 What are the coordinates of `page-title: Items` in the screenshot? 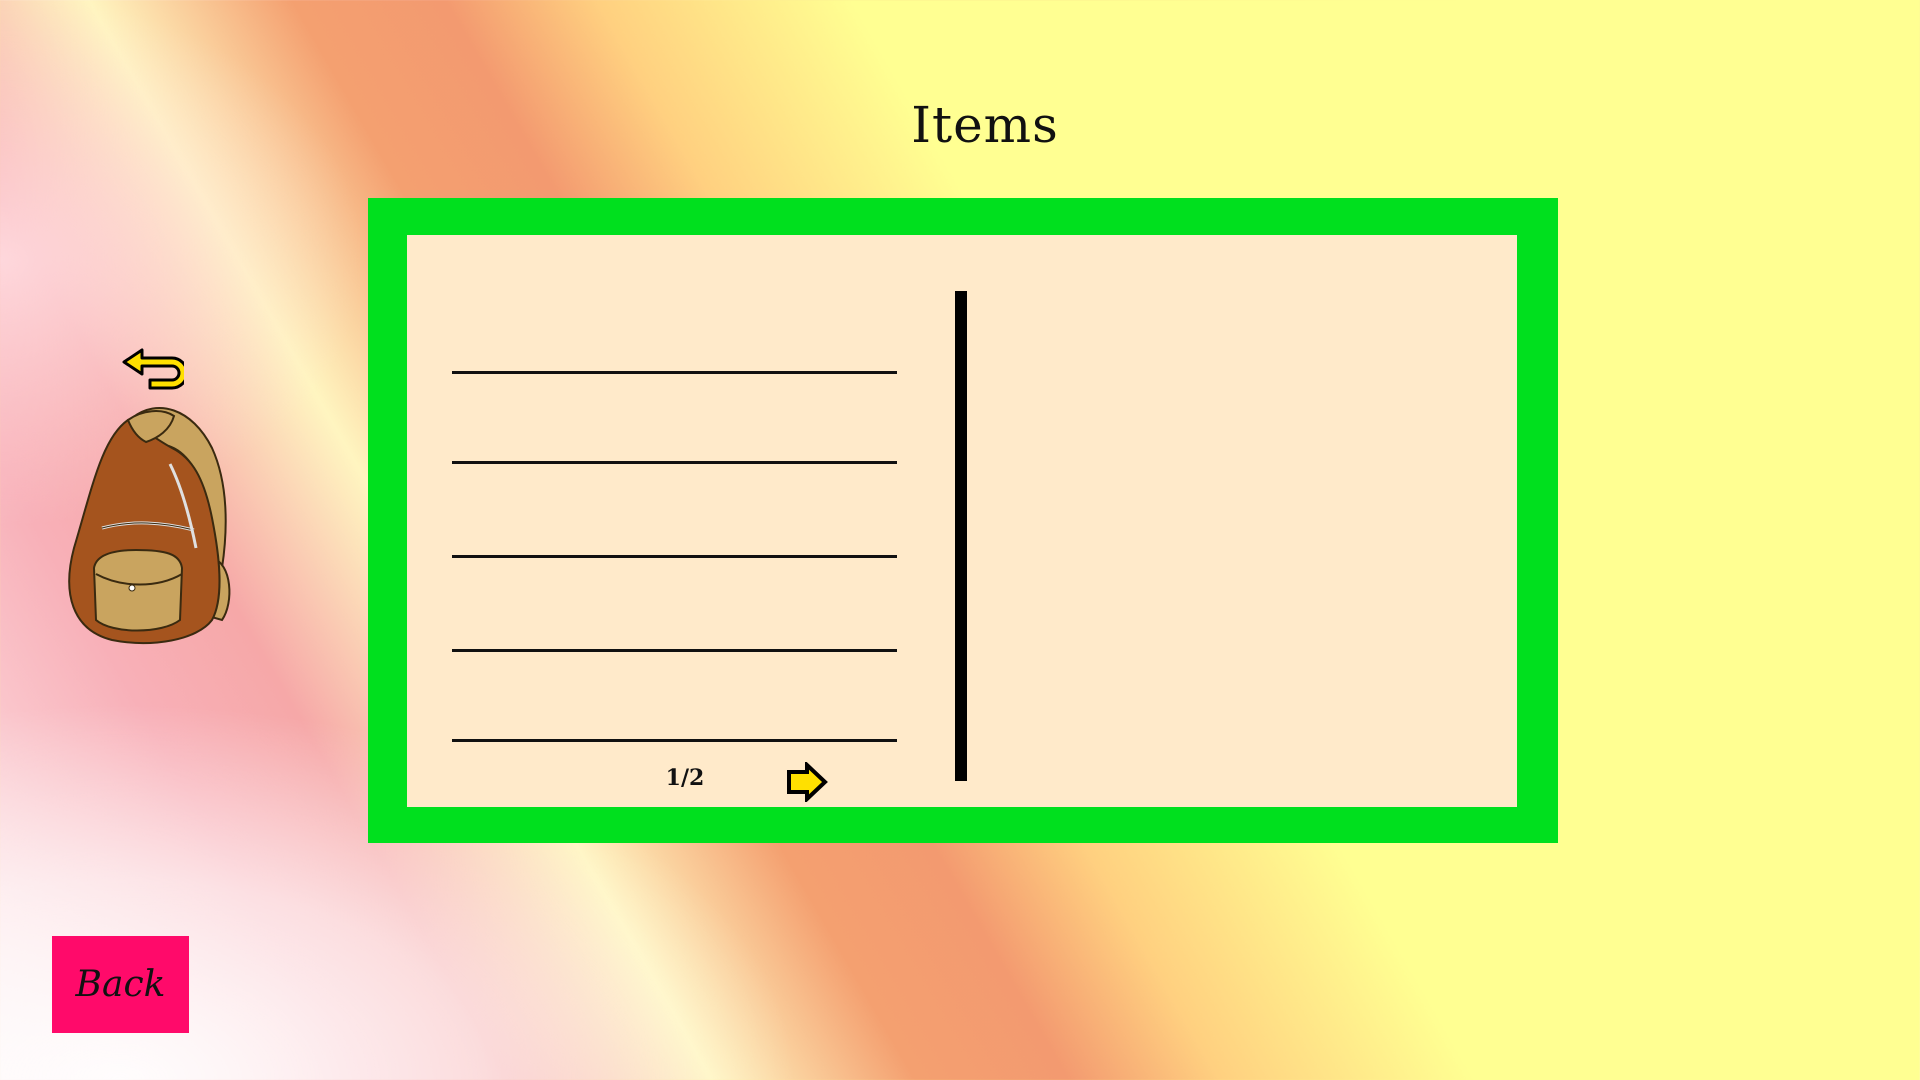 It's located at (985, 125).